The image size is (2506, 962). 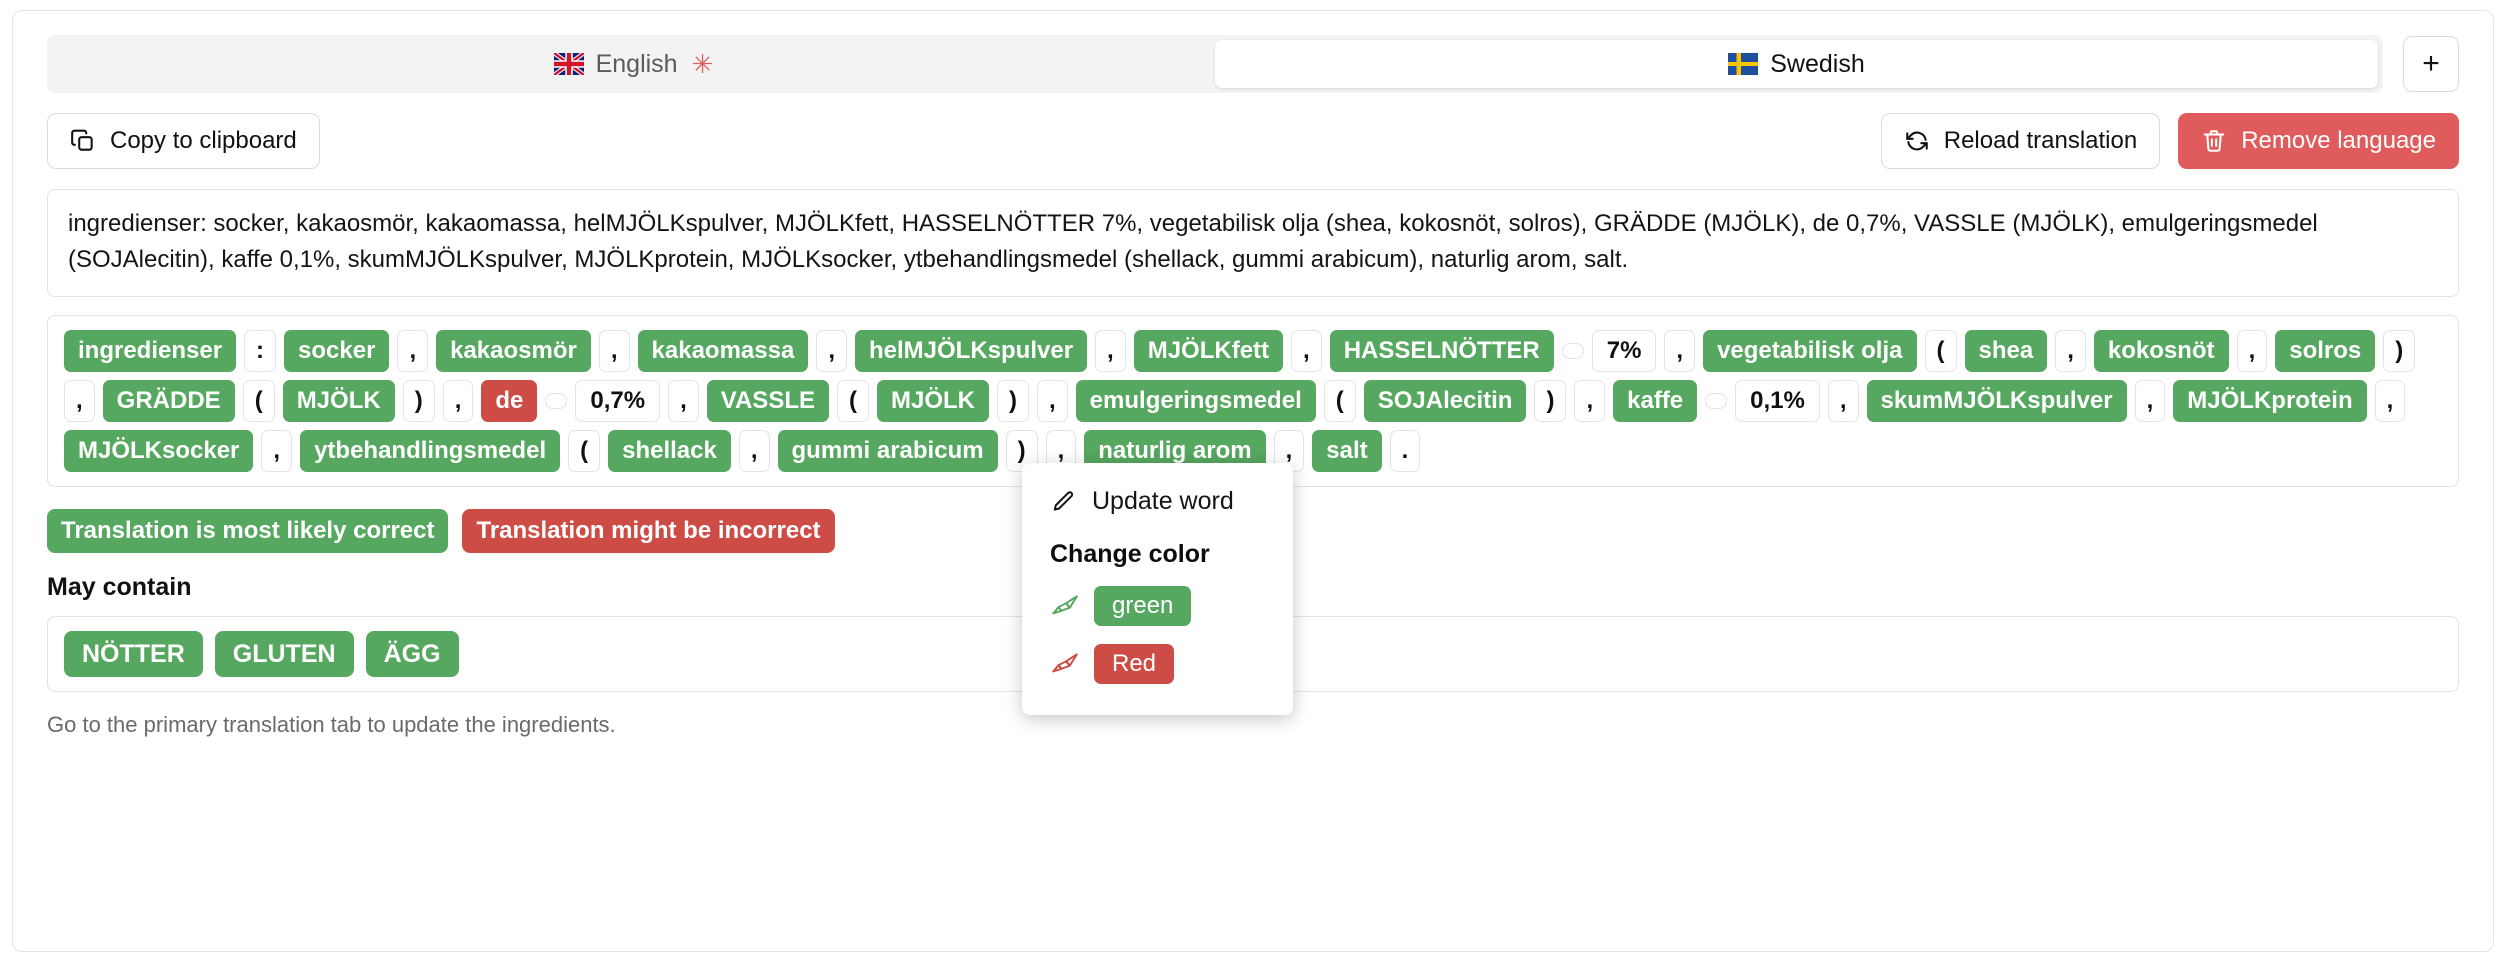 What do you see at coordinates (1163, 501) in the screenshot?
I see `update-word-label: Update word` at bounding box center [1163, 501].